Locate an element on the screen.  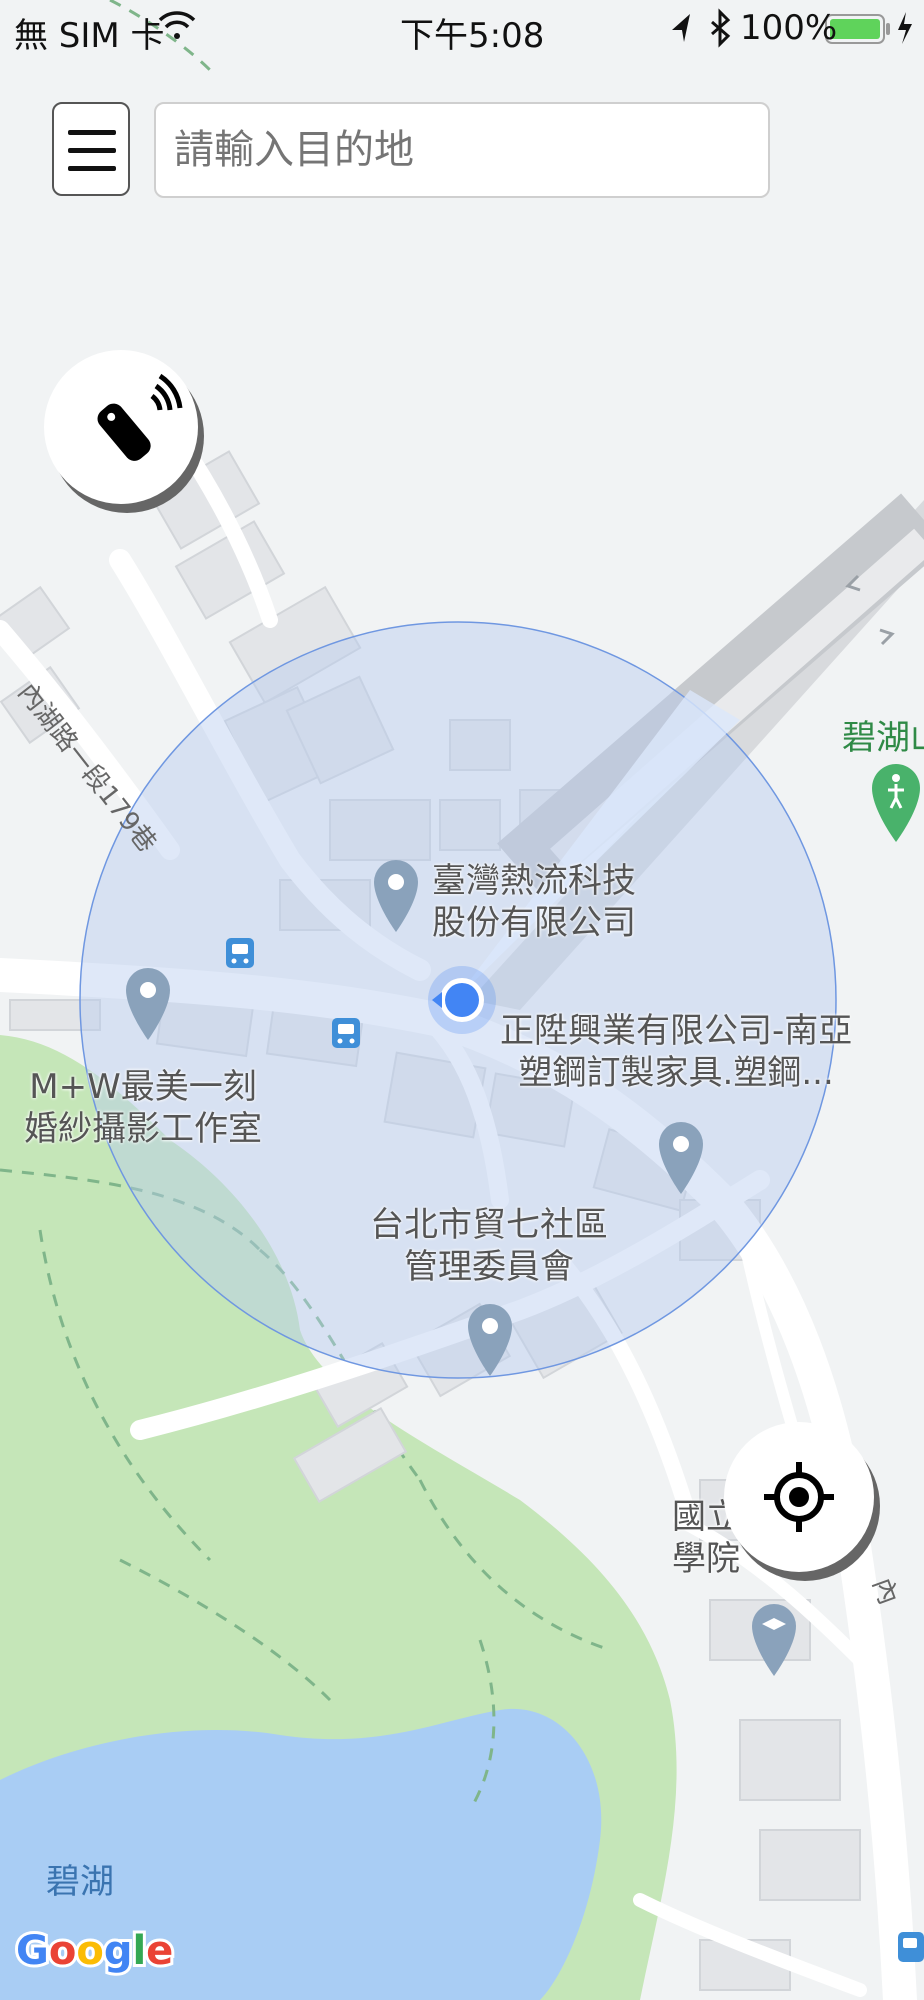
poi-label: M+W最美一刻 婚紗攝影工作室 is located at coordinates (143, 1108).